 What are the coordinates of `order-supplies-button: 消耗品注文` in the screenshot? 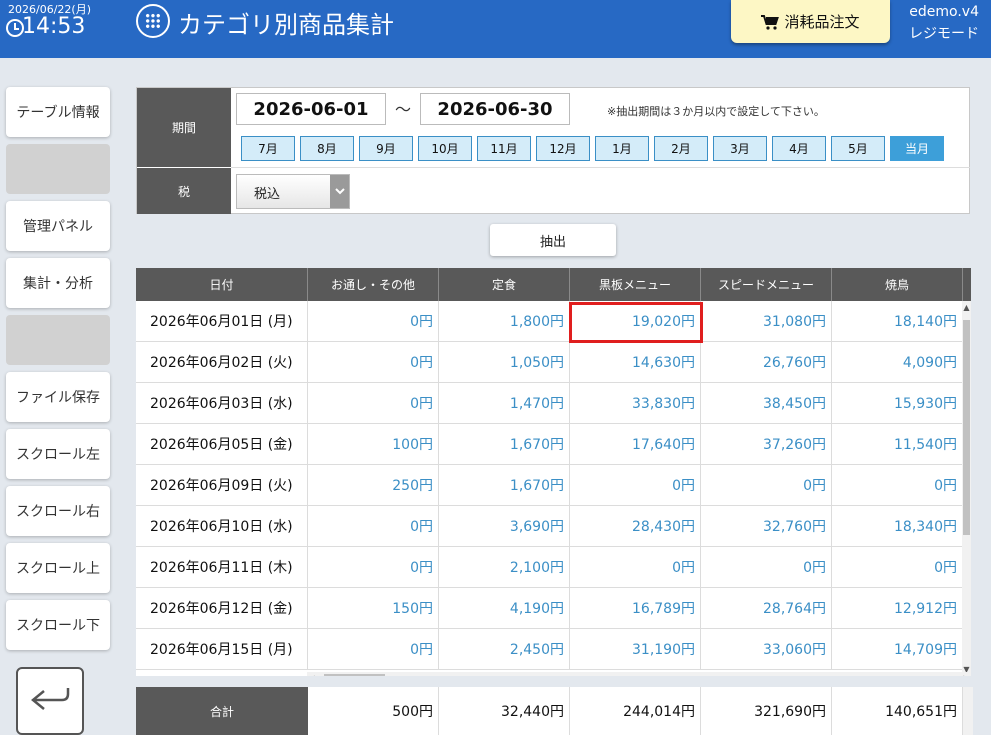 It's located at (810, 21).